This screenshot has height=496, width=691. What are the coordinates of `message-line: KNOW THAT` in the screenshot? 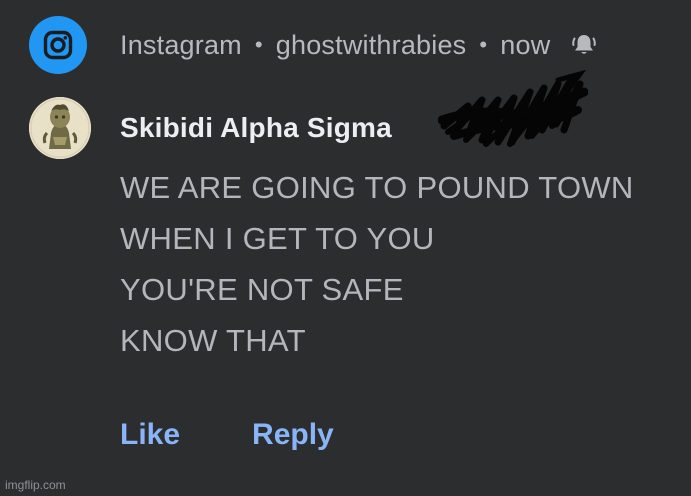 It's located at (213, 340).